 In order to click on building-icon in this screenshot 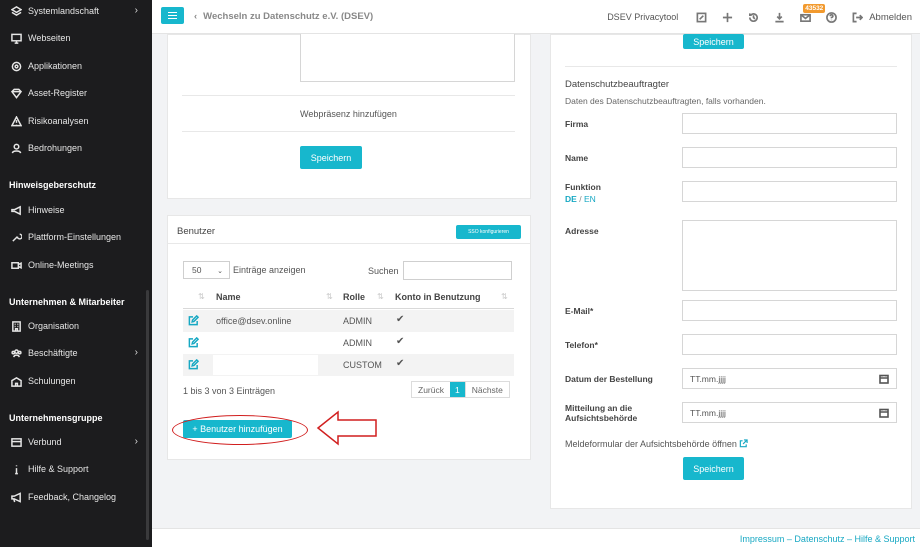, I will do `click(16, 326)`.